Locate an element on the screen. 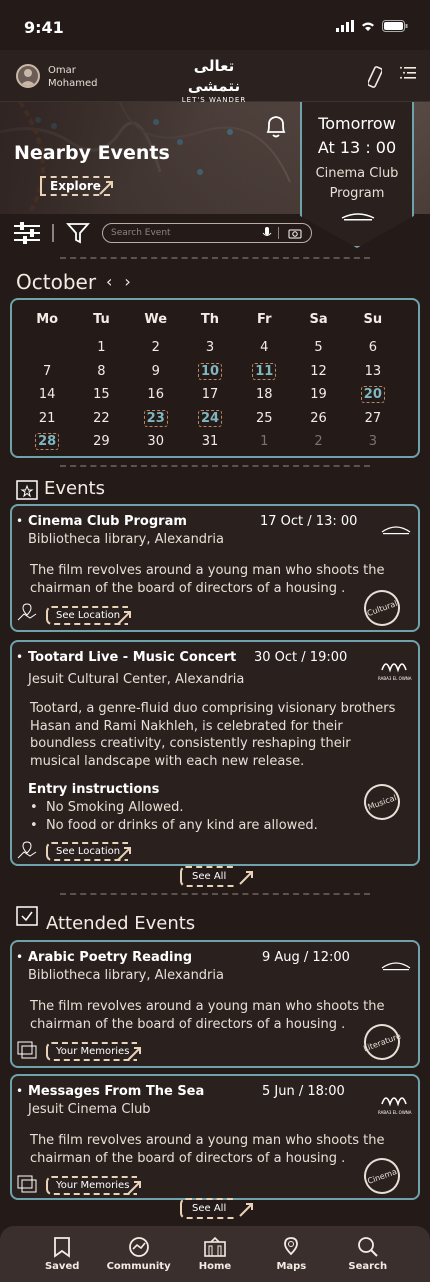 This screenshot has height=1282, width=430. nav-label: Search is located at coordinates (368, 1266).